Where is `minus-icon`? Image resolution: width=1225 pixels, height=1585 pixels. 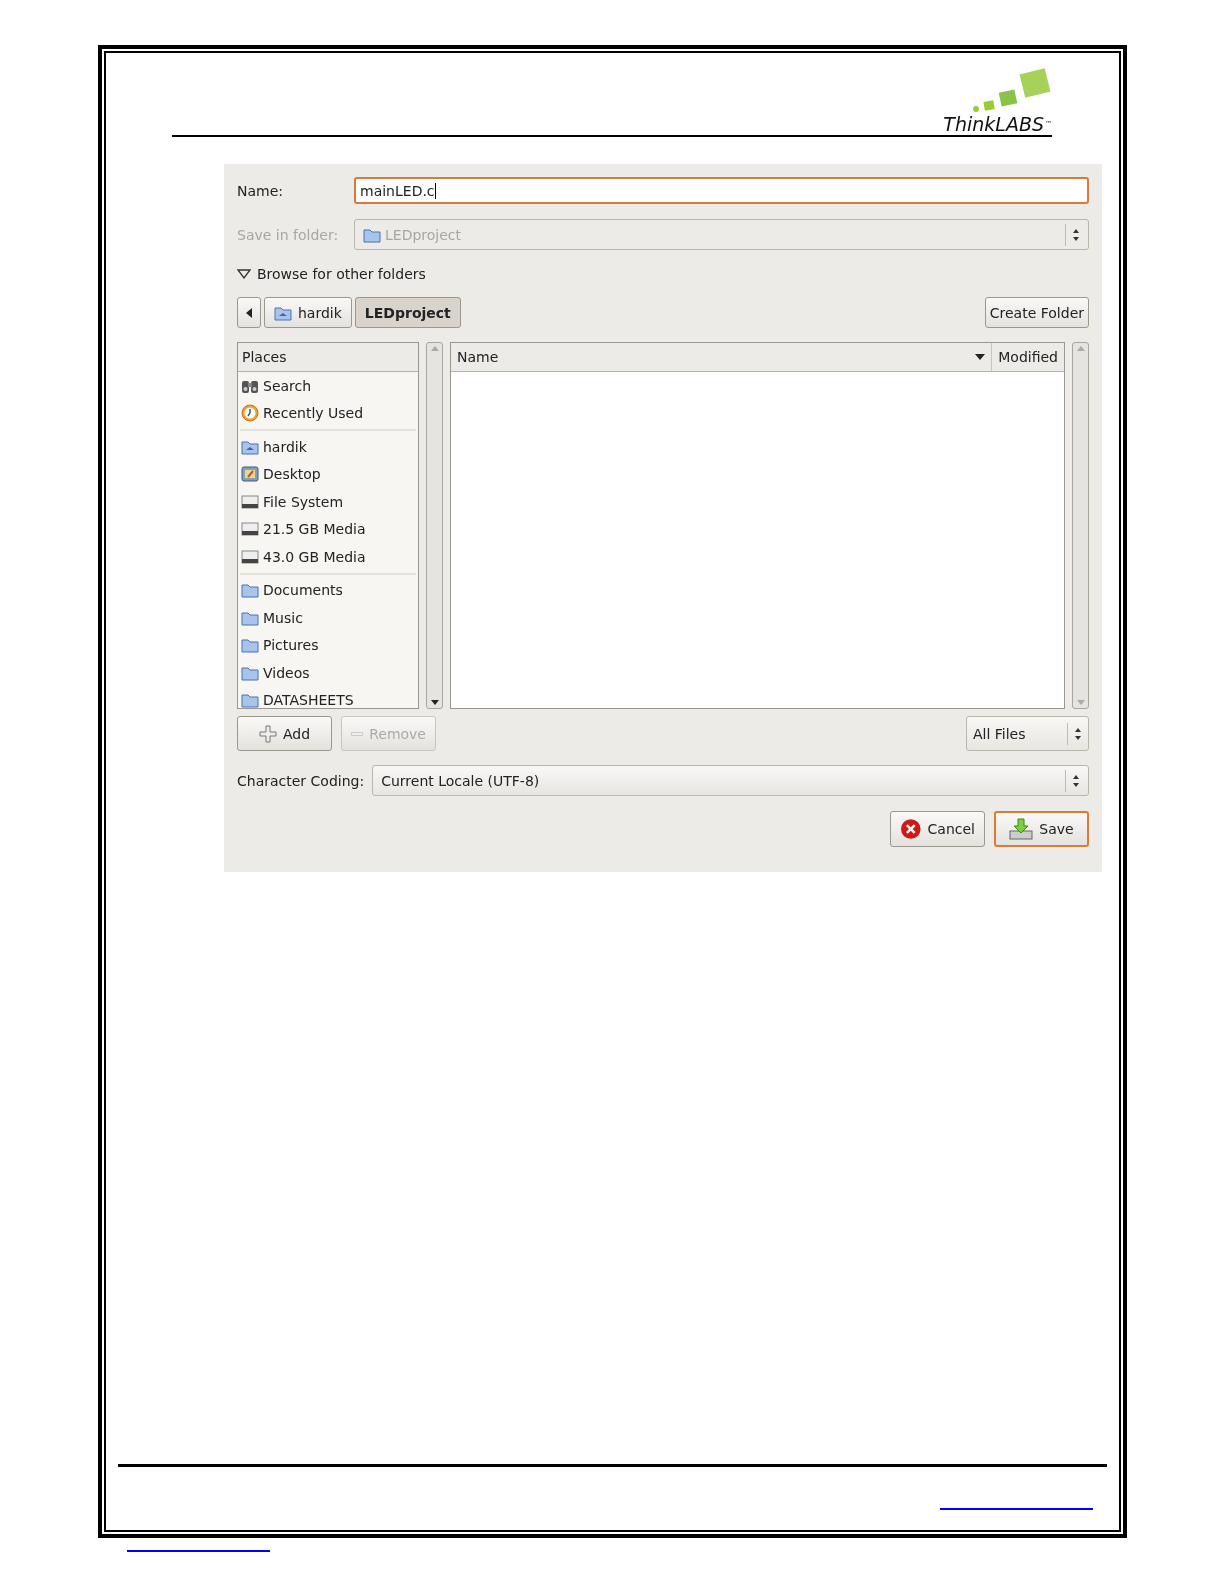
minus-icon is located at coordinates (357, 733).